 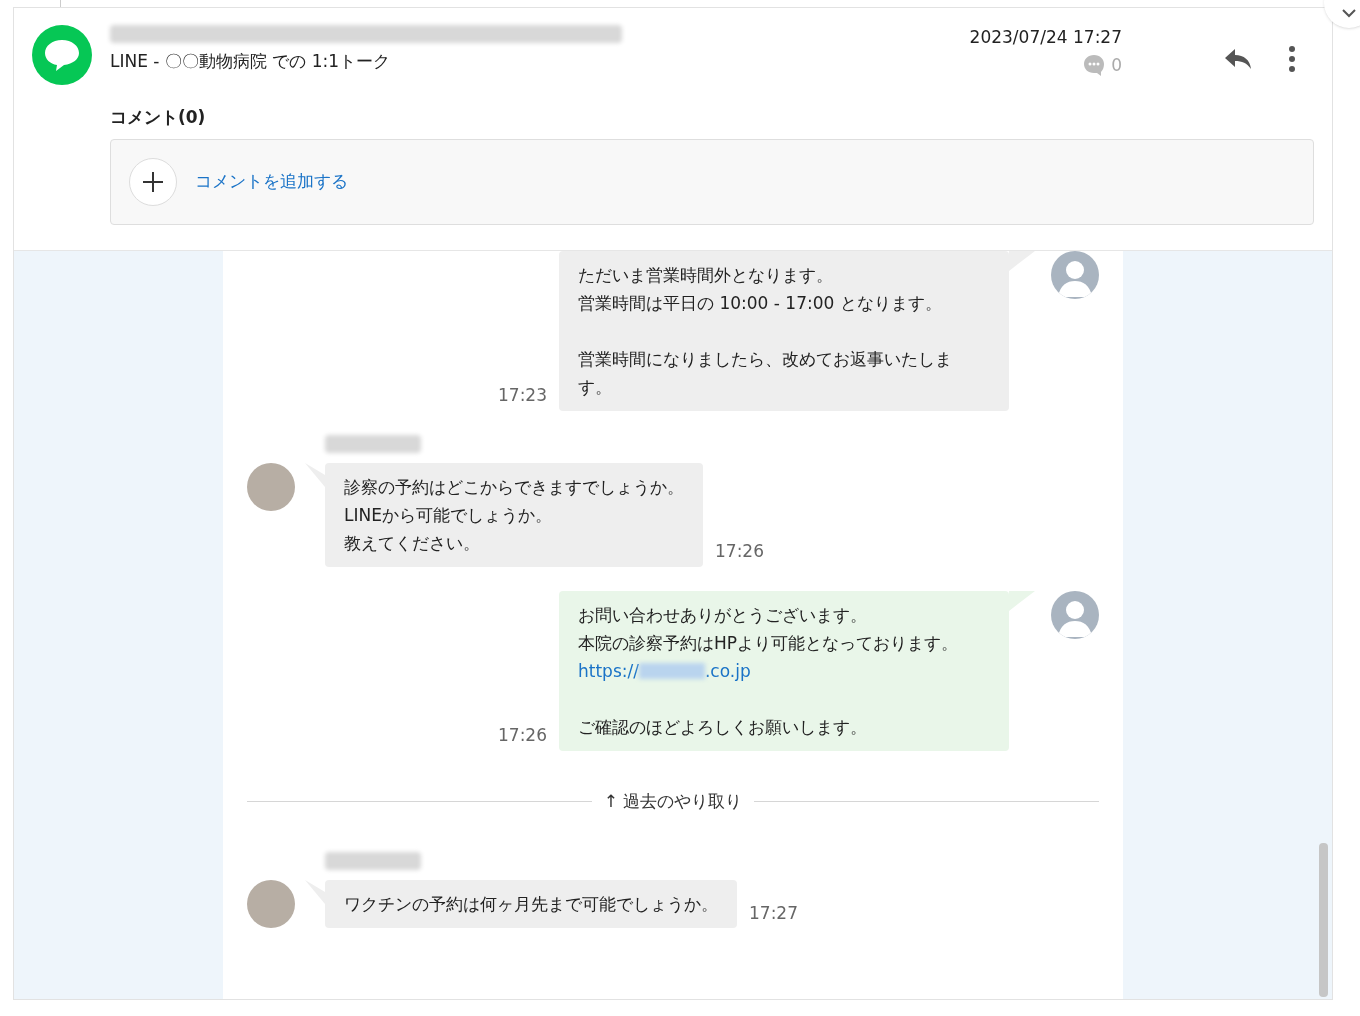 What do you see at coordinates (1116, 65) in the screenshot?
I see `comment-count: 0` at bounding box center [1116, 65].